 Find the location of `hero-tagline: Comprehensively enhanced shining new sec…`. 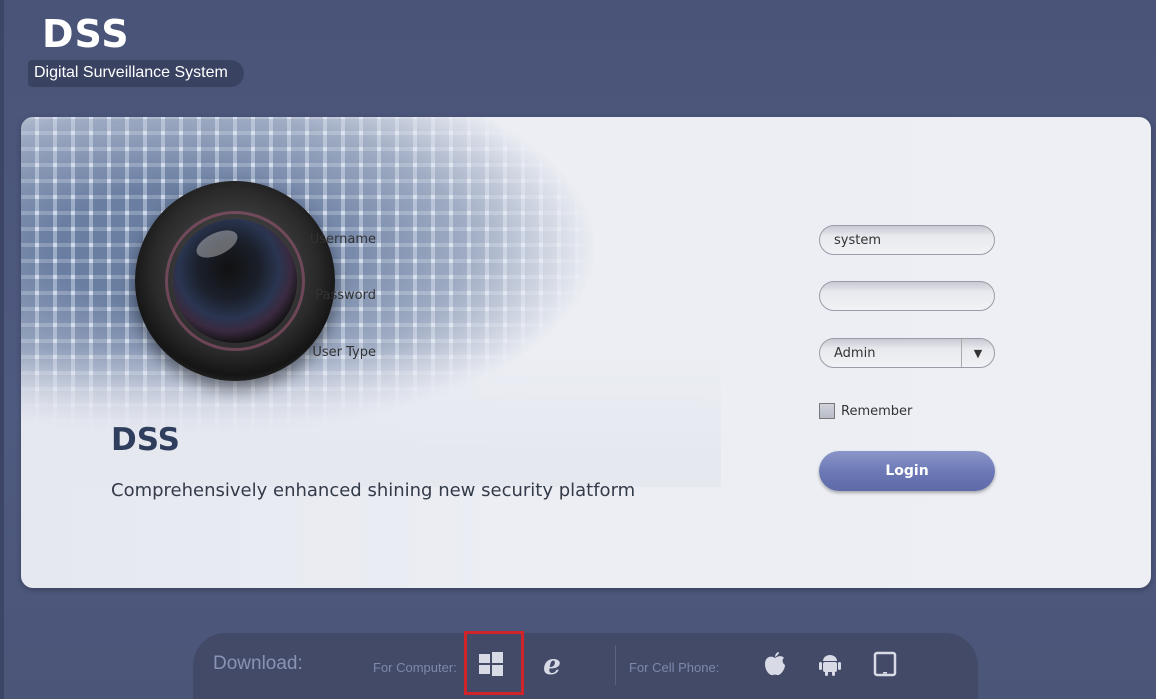

hero-tagline: Comprehensively enhanced shining new sec… is located at coordinates (373, 490).